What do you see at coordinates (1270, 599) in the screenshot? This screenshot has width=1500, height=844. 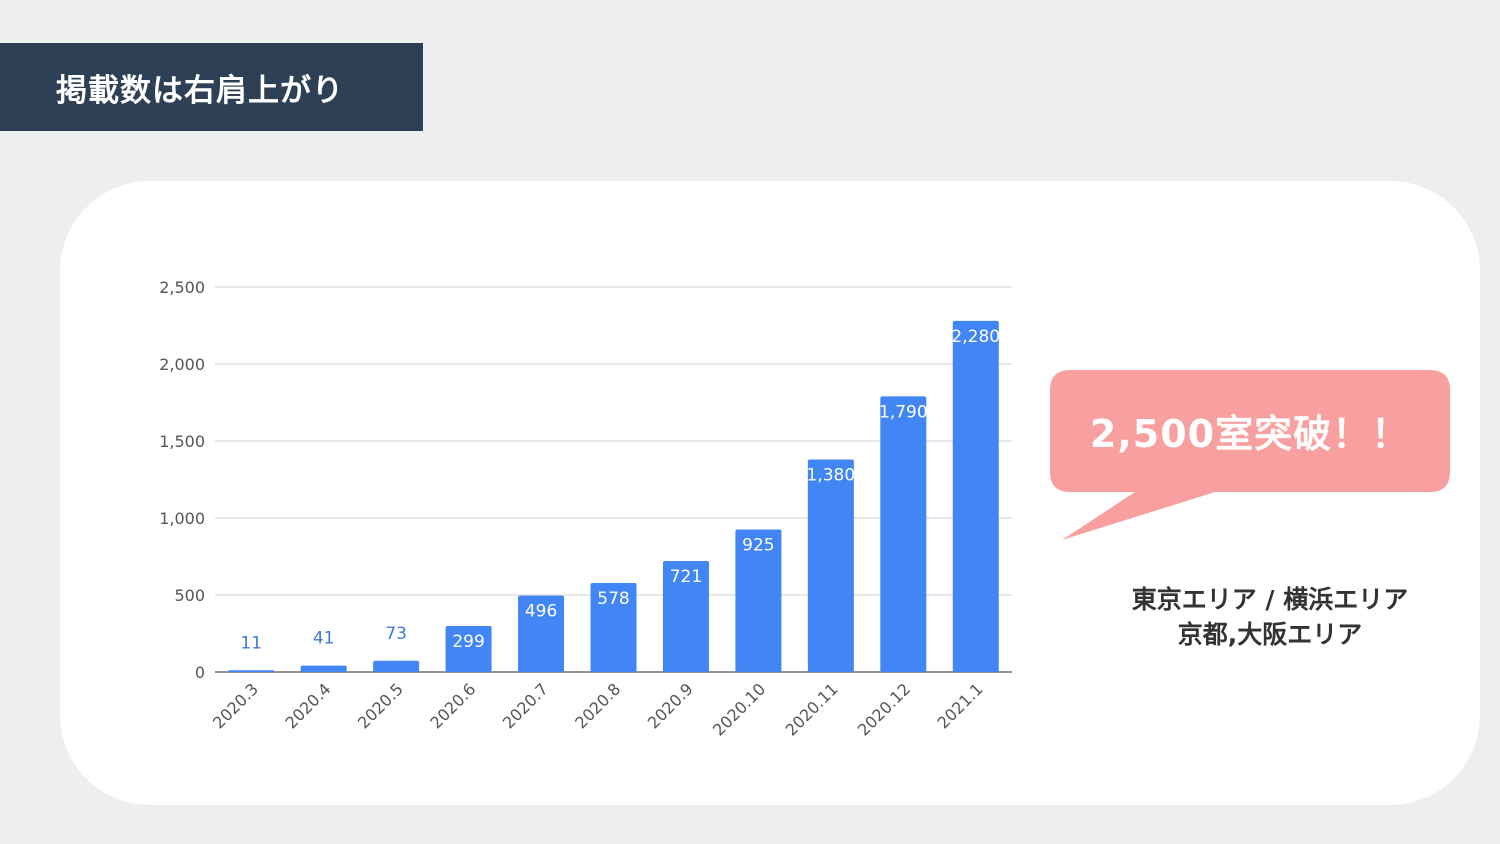 I see `area-line-1: 東京エリア / 横浜エリア` at bounding box center [1270, 599].